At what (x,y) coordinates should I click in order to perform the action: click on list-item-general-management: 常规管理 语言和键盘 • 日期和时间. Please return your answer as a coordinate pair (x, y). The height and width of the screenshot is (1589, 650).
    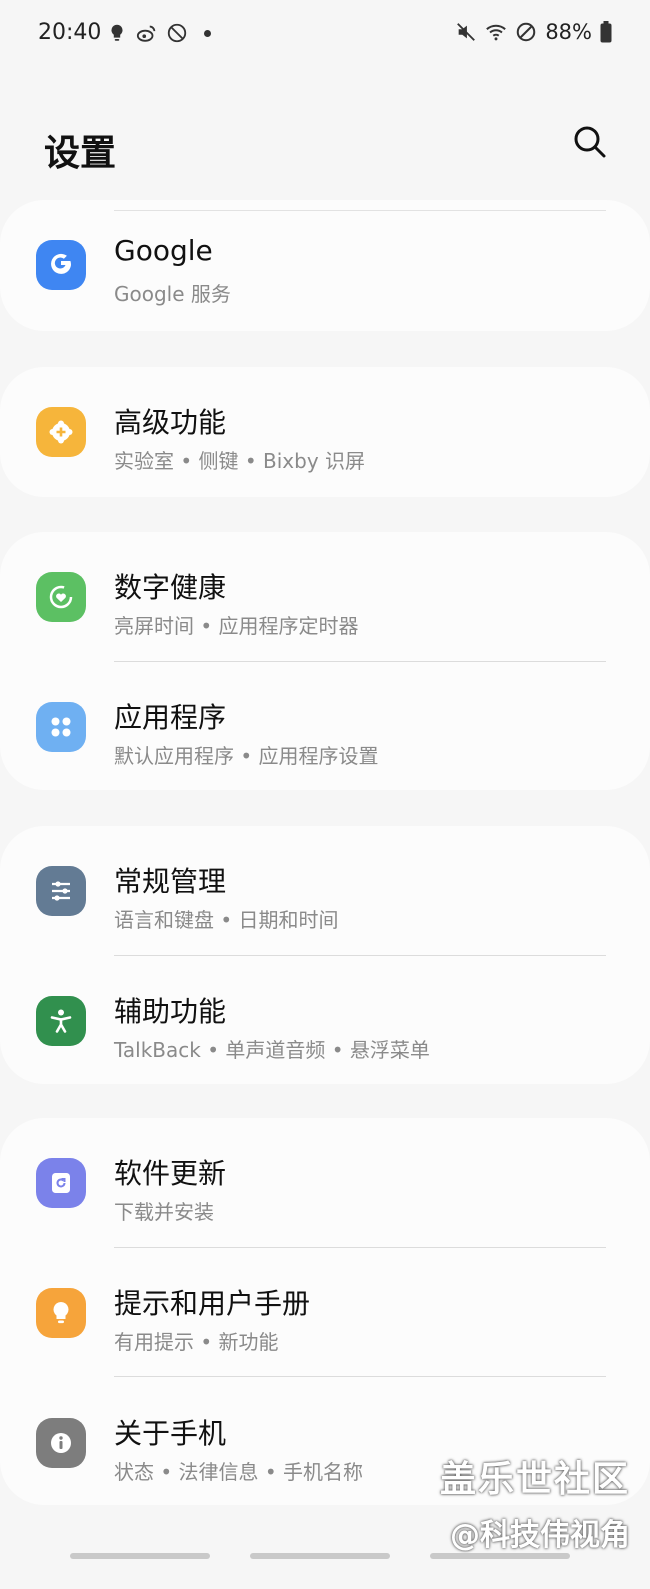
    Looking at the image, I should click on (325, 891).